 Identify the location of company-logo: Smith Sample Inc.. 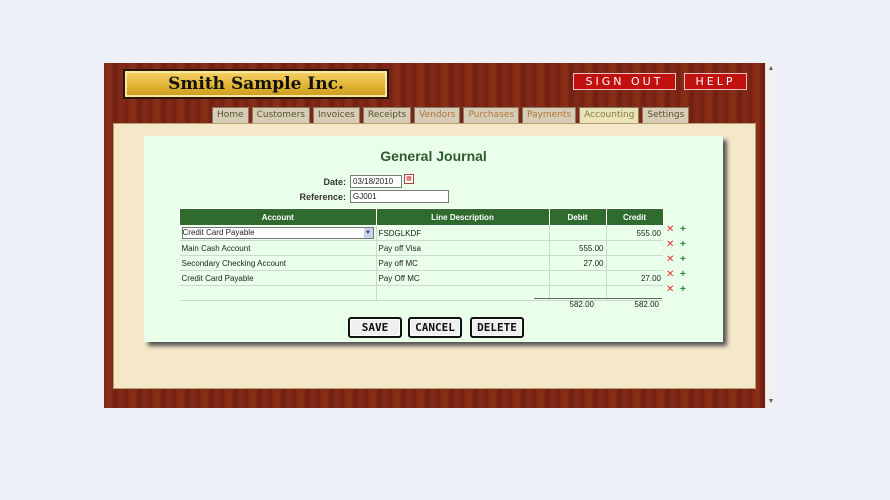
(256, 84).